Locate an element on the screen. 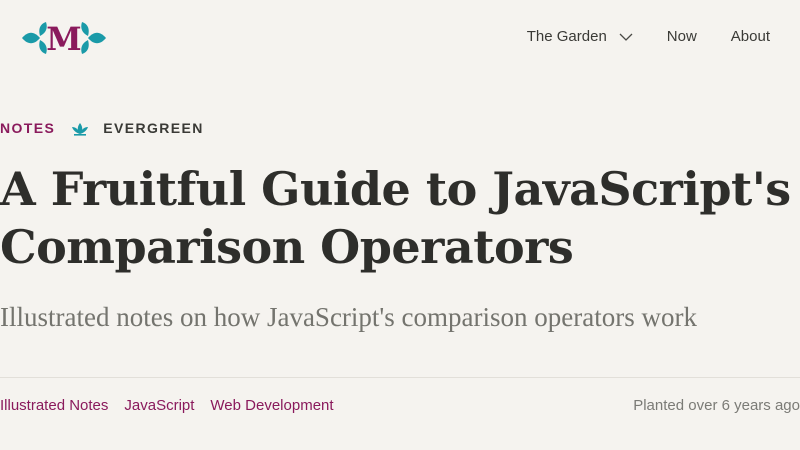  logo-letter: M is located at coordinates (63, 38).